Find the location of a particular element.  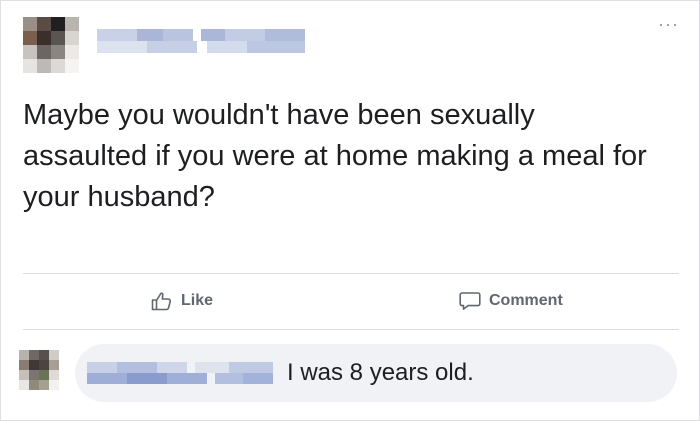

commenter-name-redacted is located at coordinates (182, 373).